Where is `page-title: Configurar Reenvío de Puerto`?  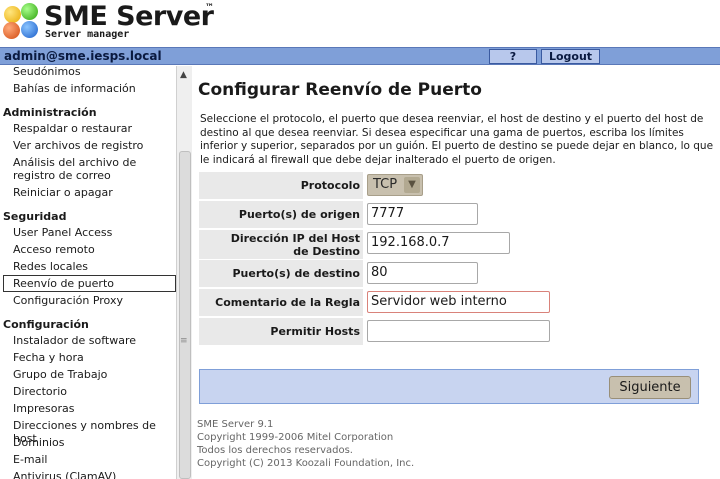 page-title: Configurar Reenvío de Puerto is located at coordinates (340, 90).